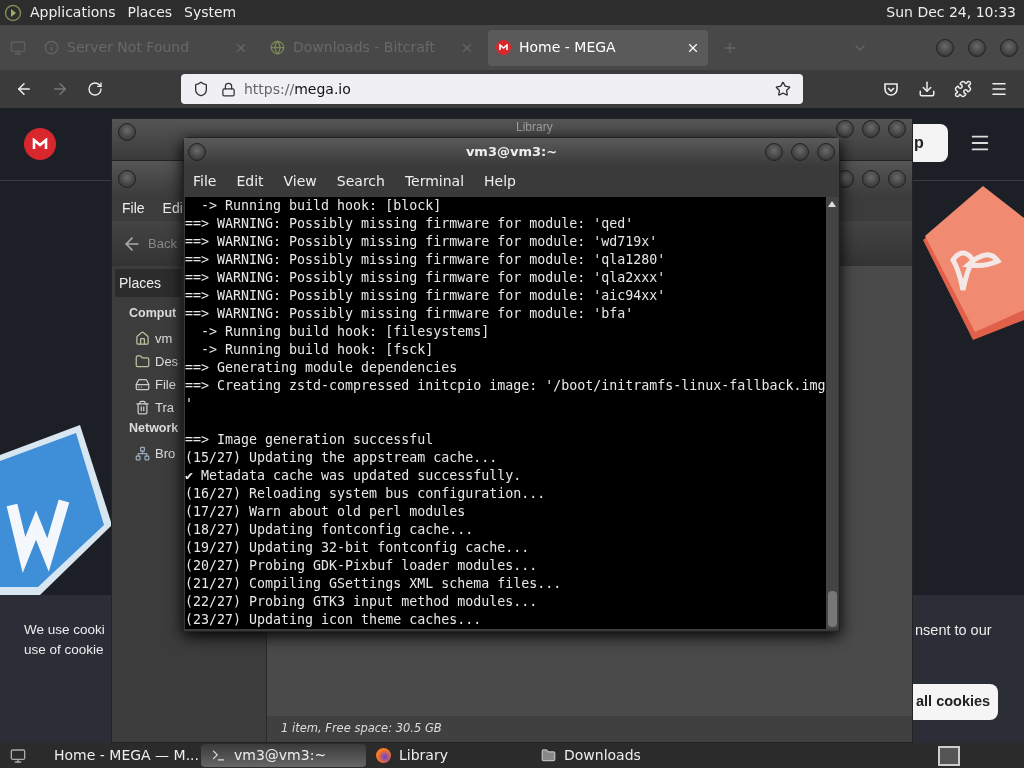 Image resolution: width=1024 pixels, height=768 pixels. I want to click on menu-icon, so click(999, 89).